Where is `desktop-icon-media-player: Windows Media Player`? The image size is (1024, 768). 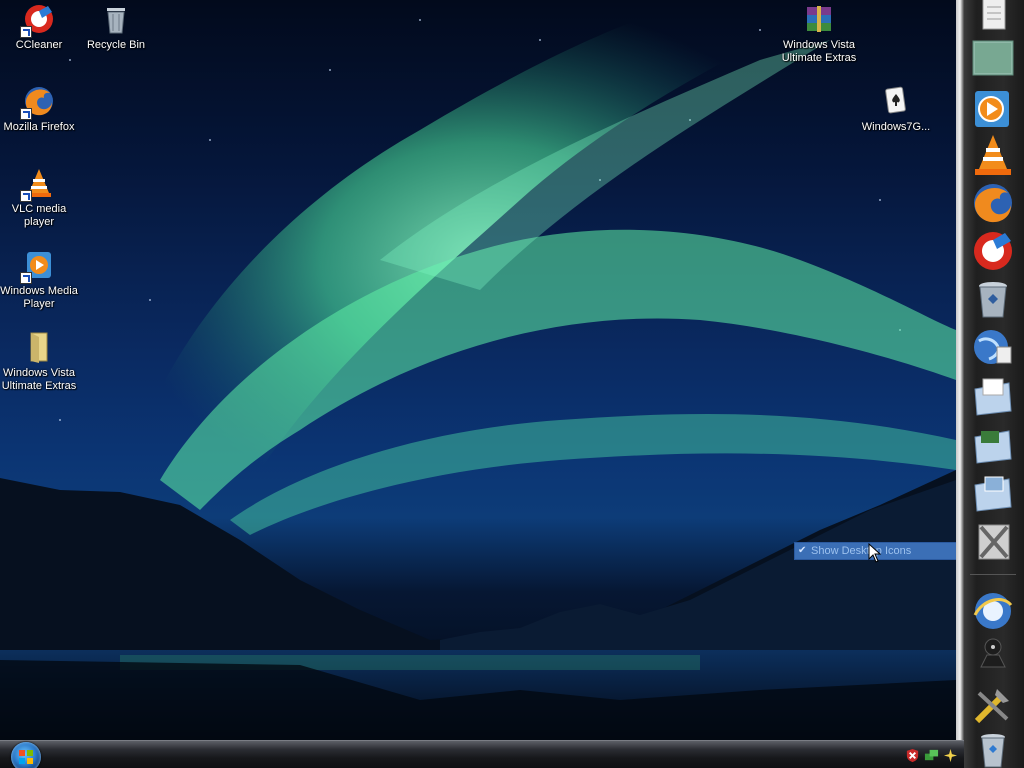 desktop-icon-media-player: Windows Media Player is located at coordinates (39, 279).